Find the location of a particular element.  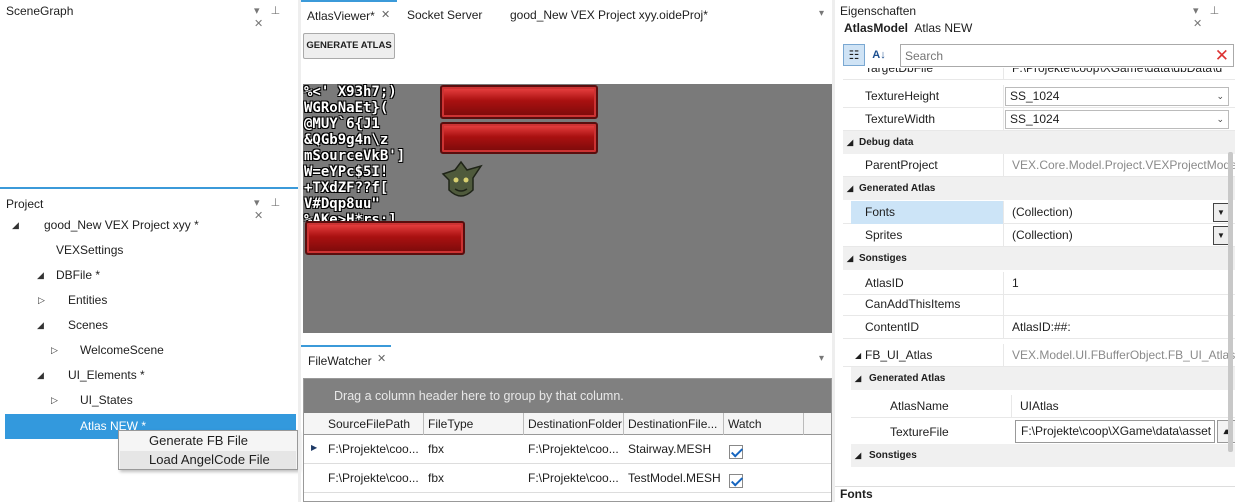

property-value: F:\Projekte\coop\XGame\data\dbData\d is located at coordinates (1119, 74).